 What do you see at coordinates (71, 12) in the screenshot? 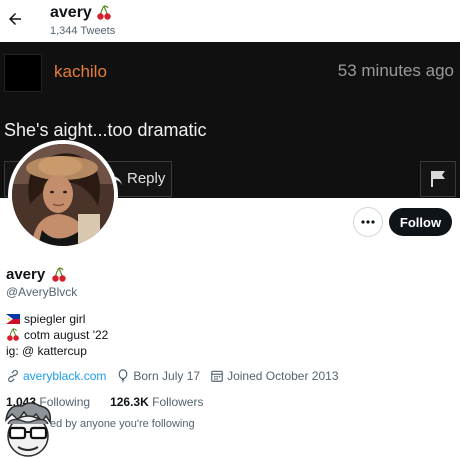
I see `header-name-text: avery` at bounding box center [71, 12].